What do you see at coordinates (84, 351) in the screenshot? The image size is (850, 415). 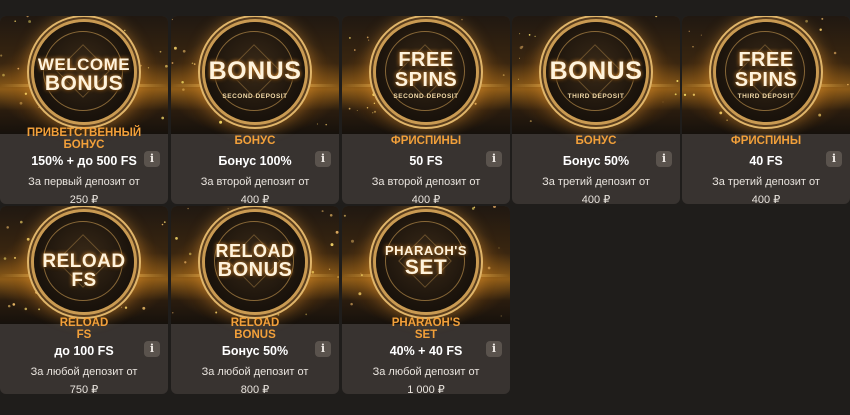 I see `bonus-value: до 100 FS` at bounding box center [84, 351].